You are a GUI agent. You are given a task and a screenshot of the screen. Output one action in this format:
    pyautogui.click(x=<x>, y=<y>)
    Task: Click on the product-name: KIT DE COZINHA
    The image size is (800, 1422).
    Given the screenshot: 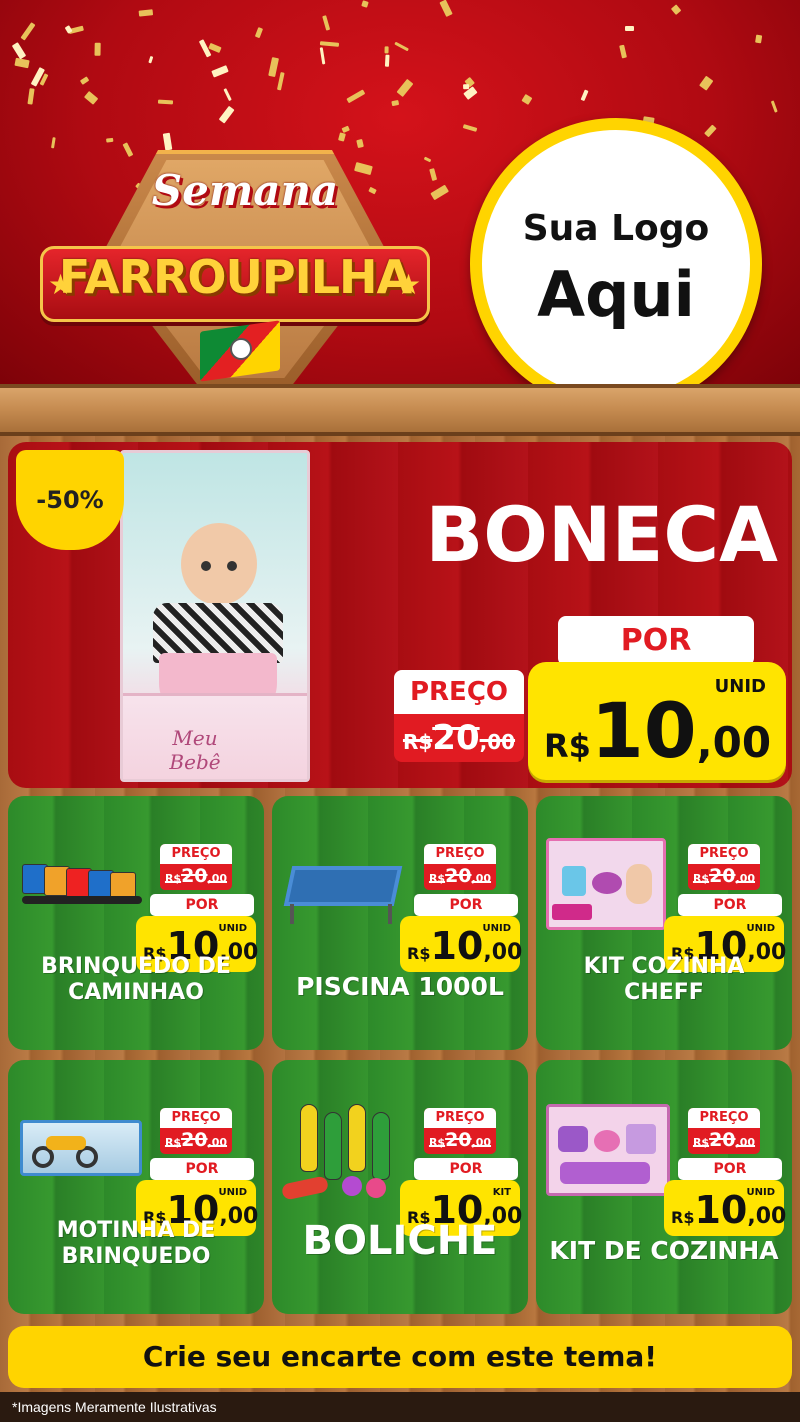 What is the action you would take?
    pyautogui.click(x=664, y=1251)
    